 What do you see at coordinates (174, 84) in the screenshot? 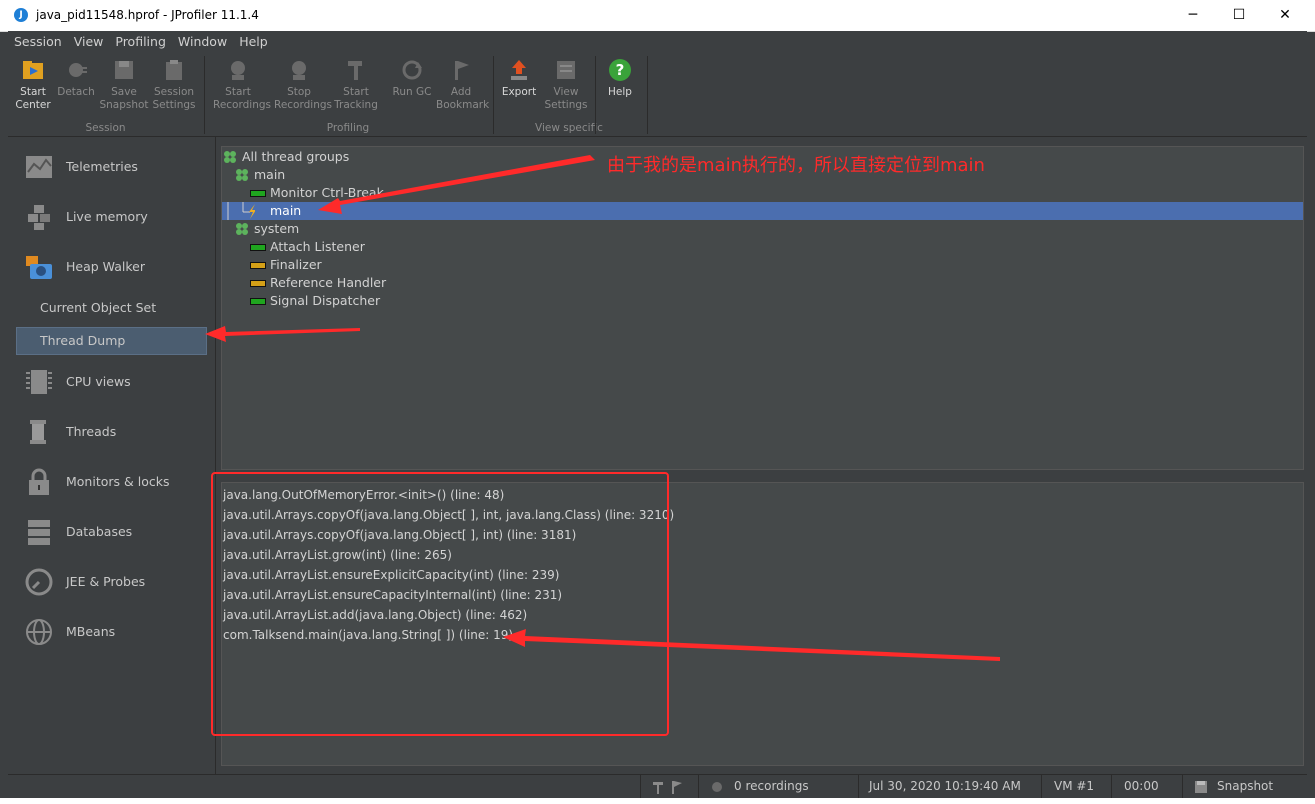
I see `session-settings-button: Session Settings` at bounding box center [174, 84].